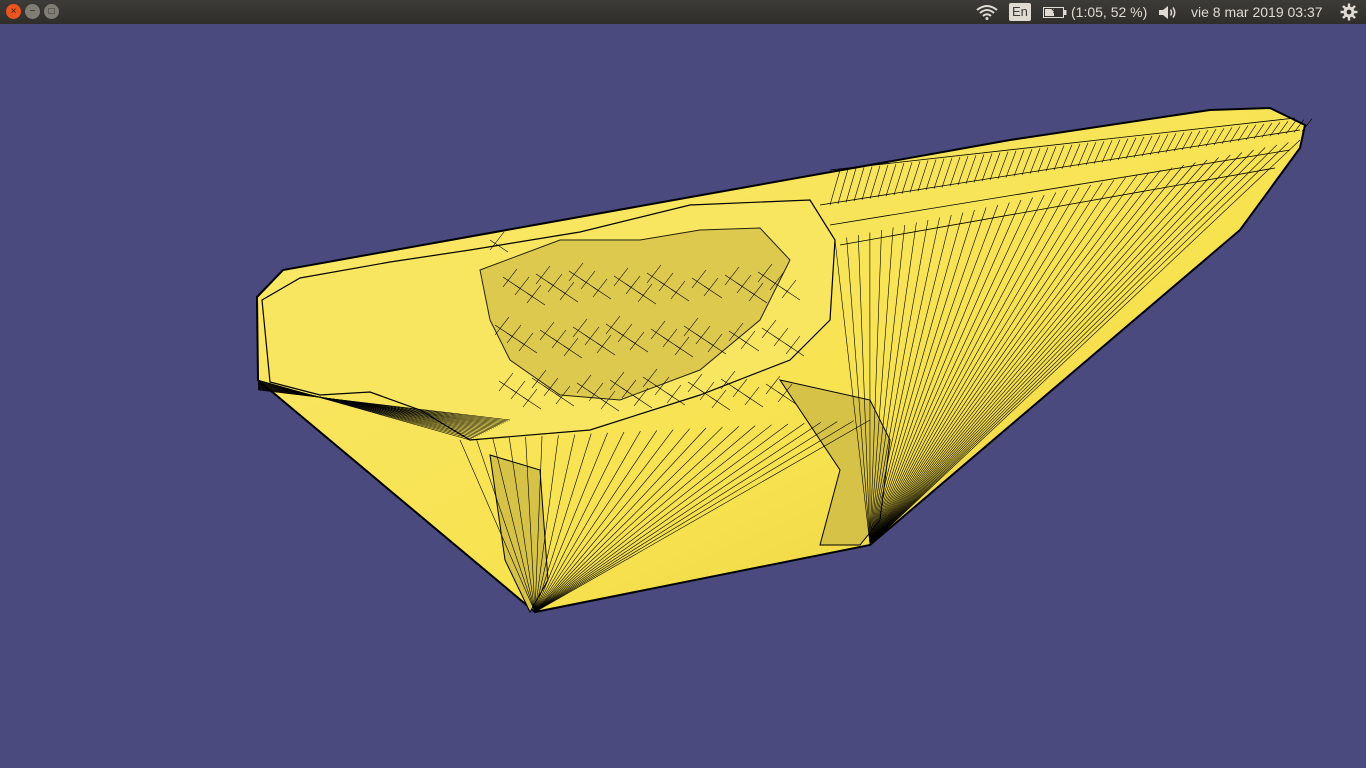 The height and width of the screenshot is (768, 1366). I want to click on wifi-icon, so click(987, 12).